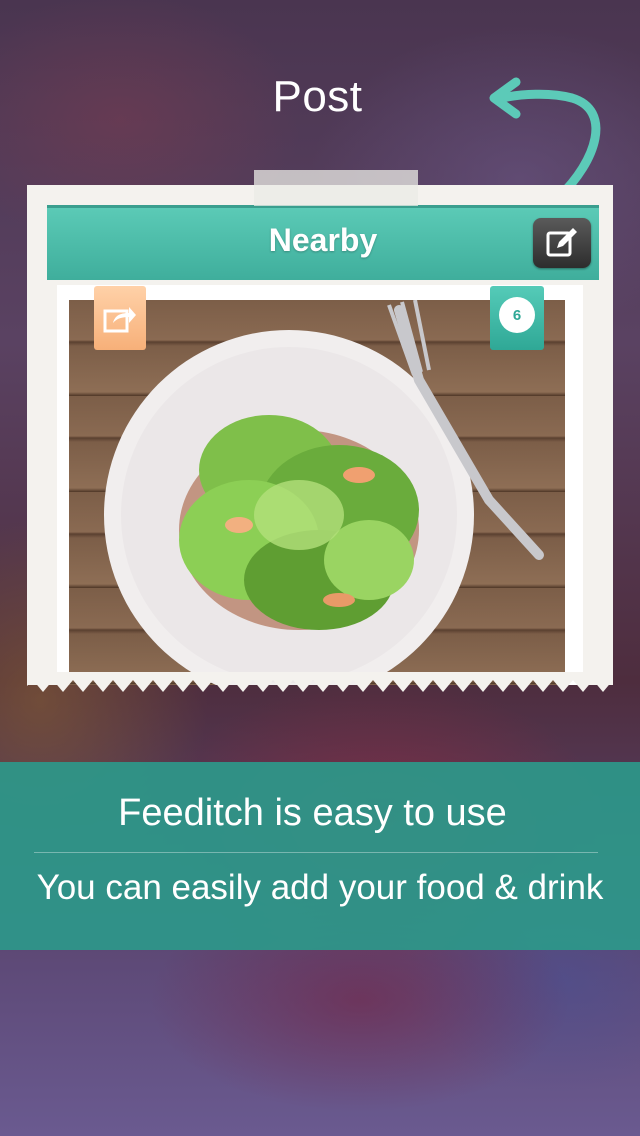 The image size is (640, 1136). Describe the element at coordinates (517, 315) in the screenshot. I see `like-count: 6` at that location.